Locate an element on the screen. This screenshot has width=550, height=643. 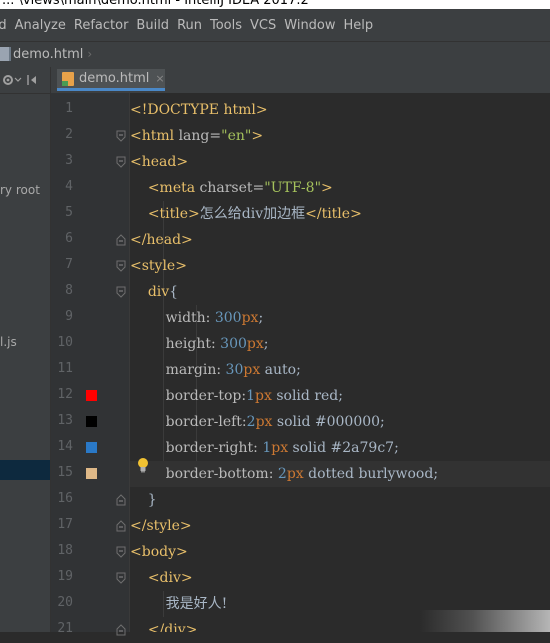
project-tool-window: ry root l.js is located at coordinates (25, 349).